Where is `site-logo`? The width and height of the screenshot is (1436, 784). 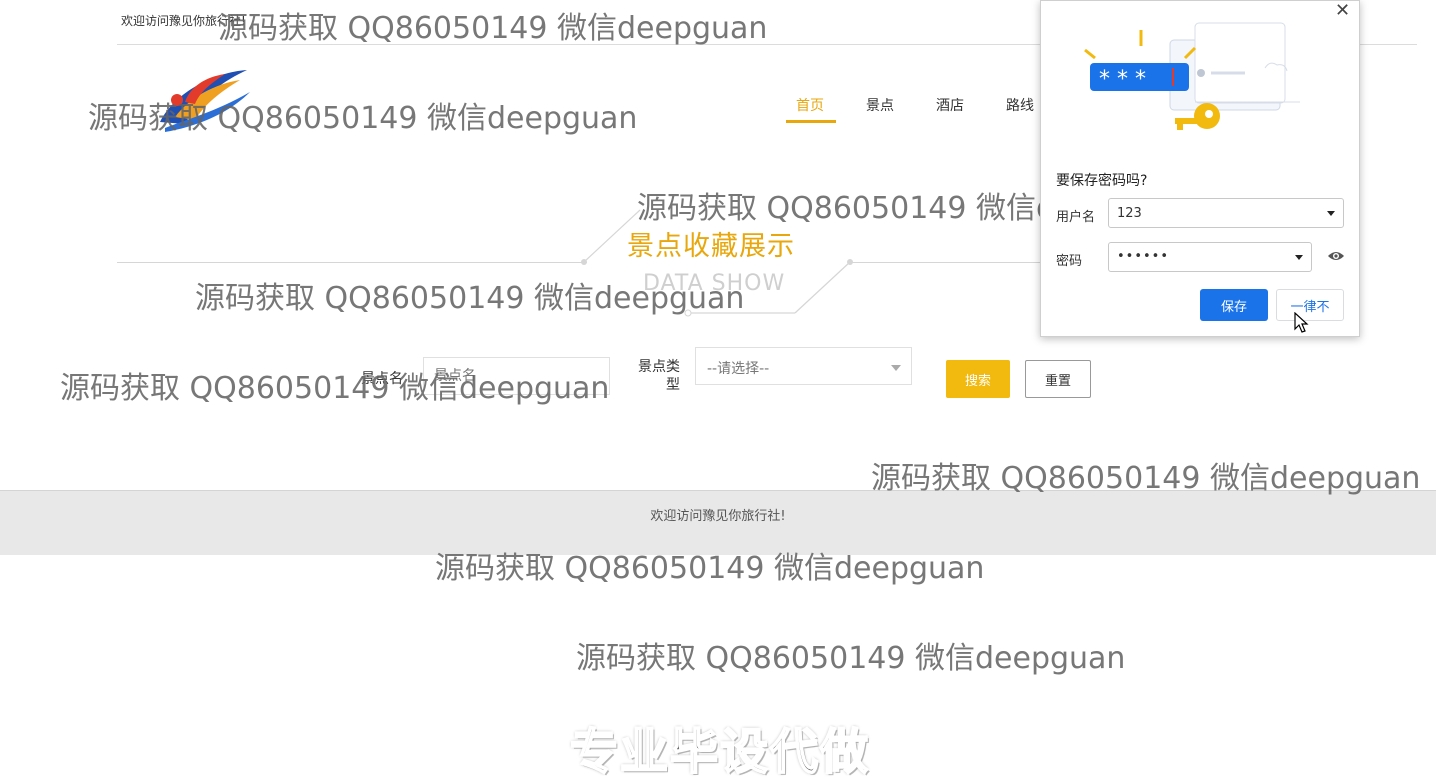 site-logo is located at coordinates (205, 98).